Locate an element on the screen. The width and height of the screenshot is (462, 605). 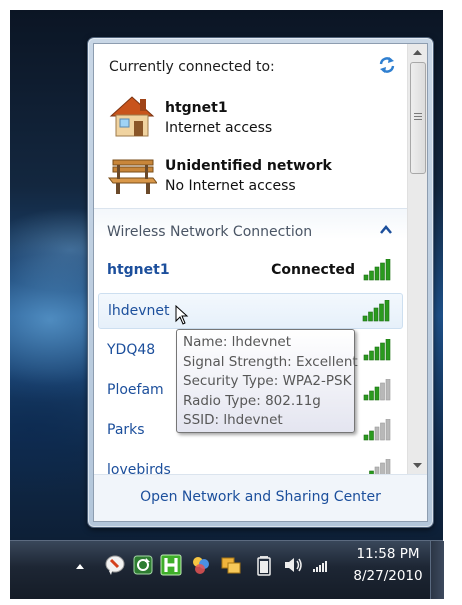
paint-icon is located at coordinates (201, 565).